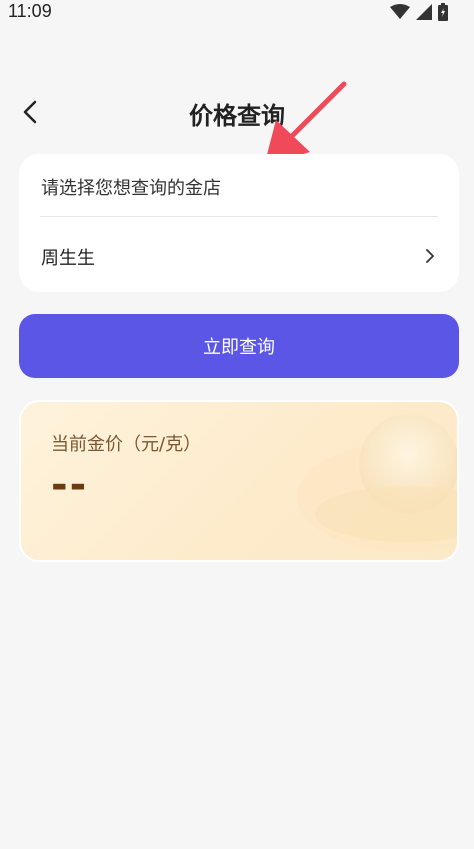 This screenshot has height=849, width=474. I want to click on query-now-button: 立即查询, so click(239, 346).